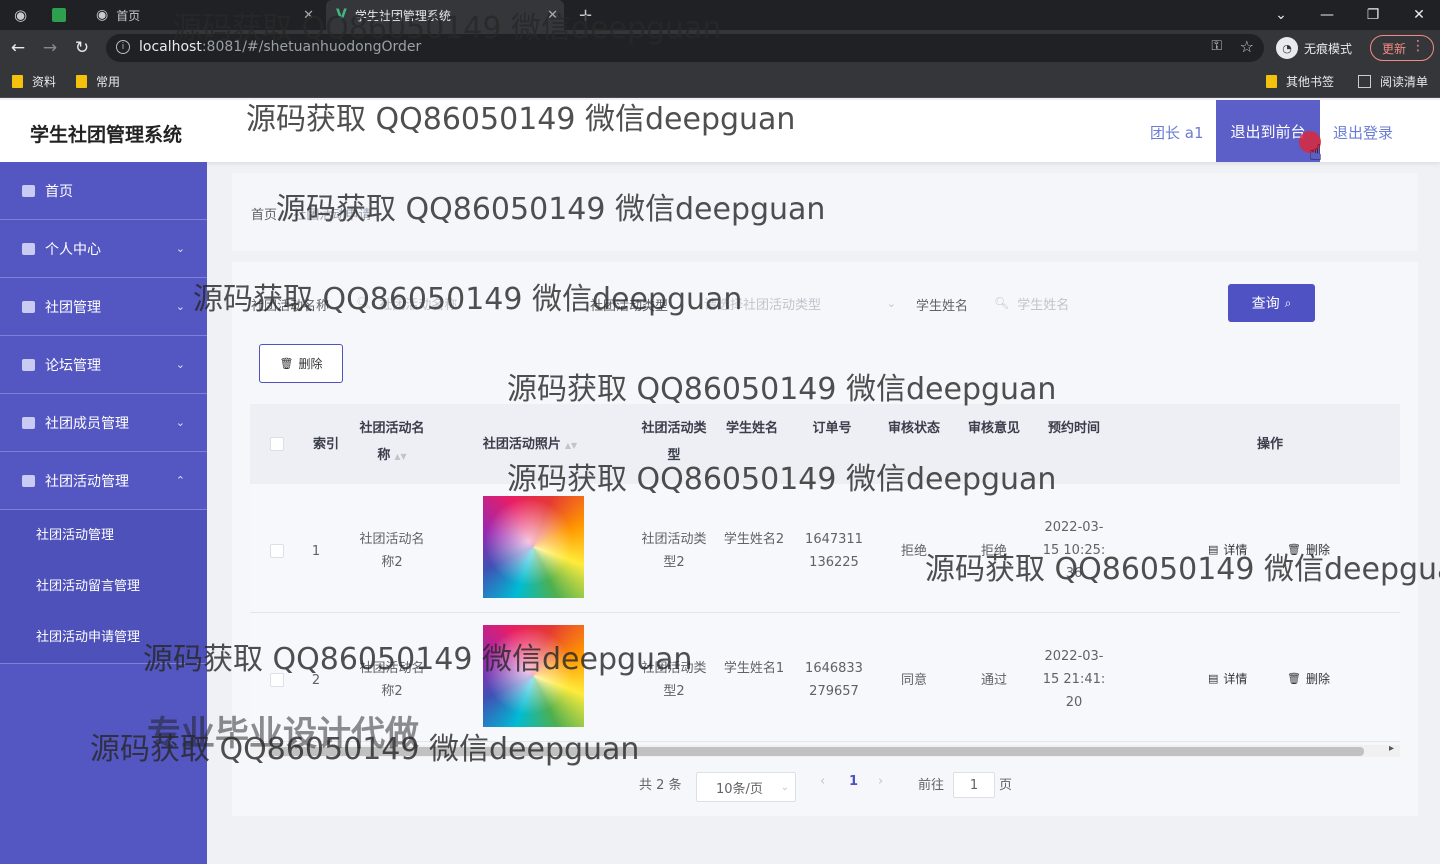 The width and height of the screenshot is (1440, 864). What do you see at coordinates (1235, 550) in the screenshot?
I see `detail-label: 详情` at bounding box center [1235, 550].